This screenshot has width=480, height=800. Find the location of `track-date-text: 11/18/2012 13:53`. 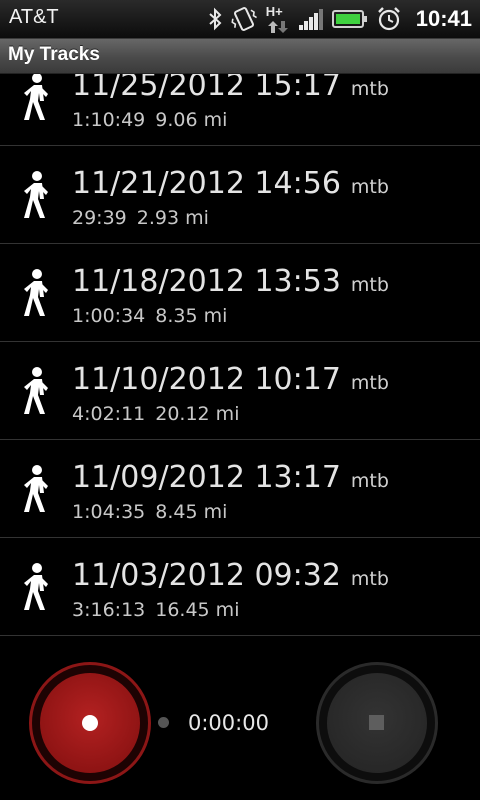

track-date-text: 11/18/2012 13:53 is located at coordinates (206, 281).